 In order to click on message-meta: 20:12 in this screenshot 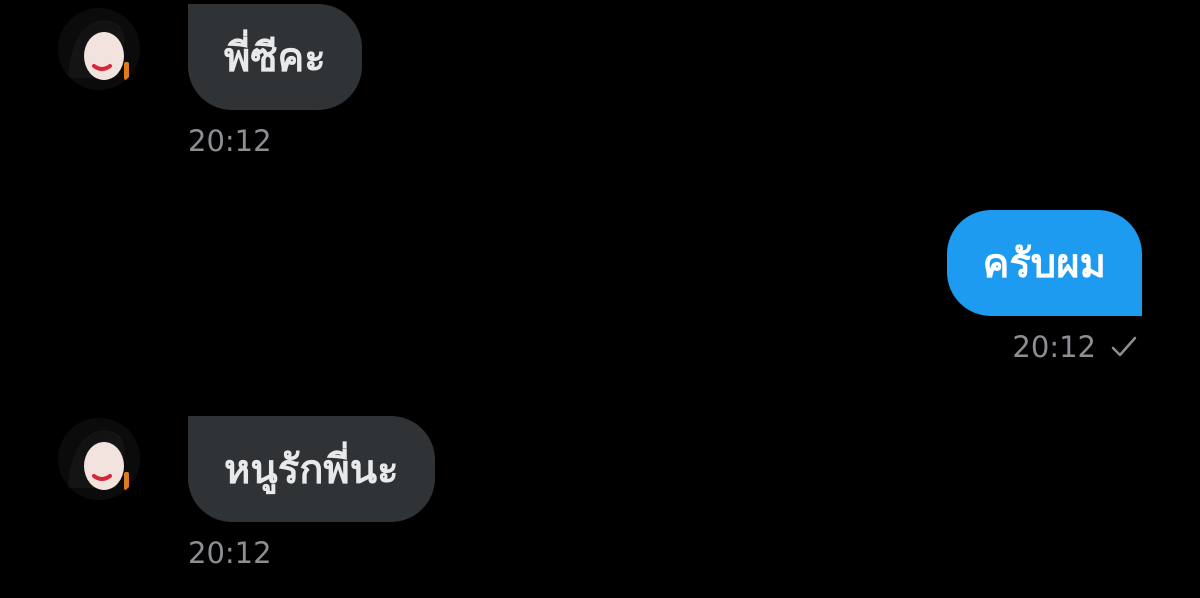, I will do `click(1075, 347)`.